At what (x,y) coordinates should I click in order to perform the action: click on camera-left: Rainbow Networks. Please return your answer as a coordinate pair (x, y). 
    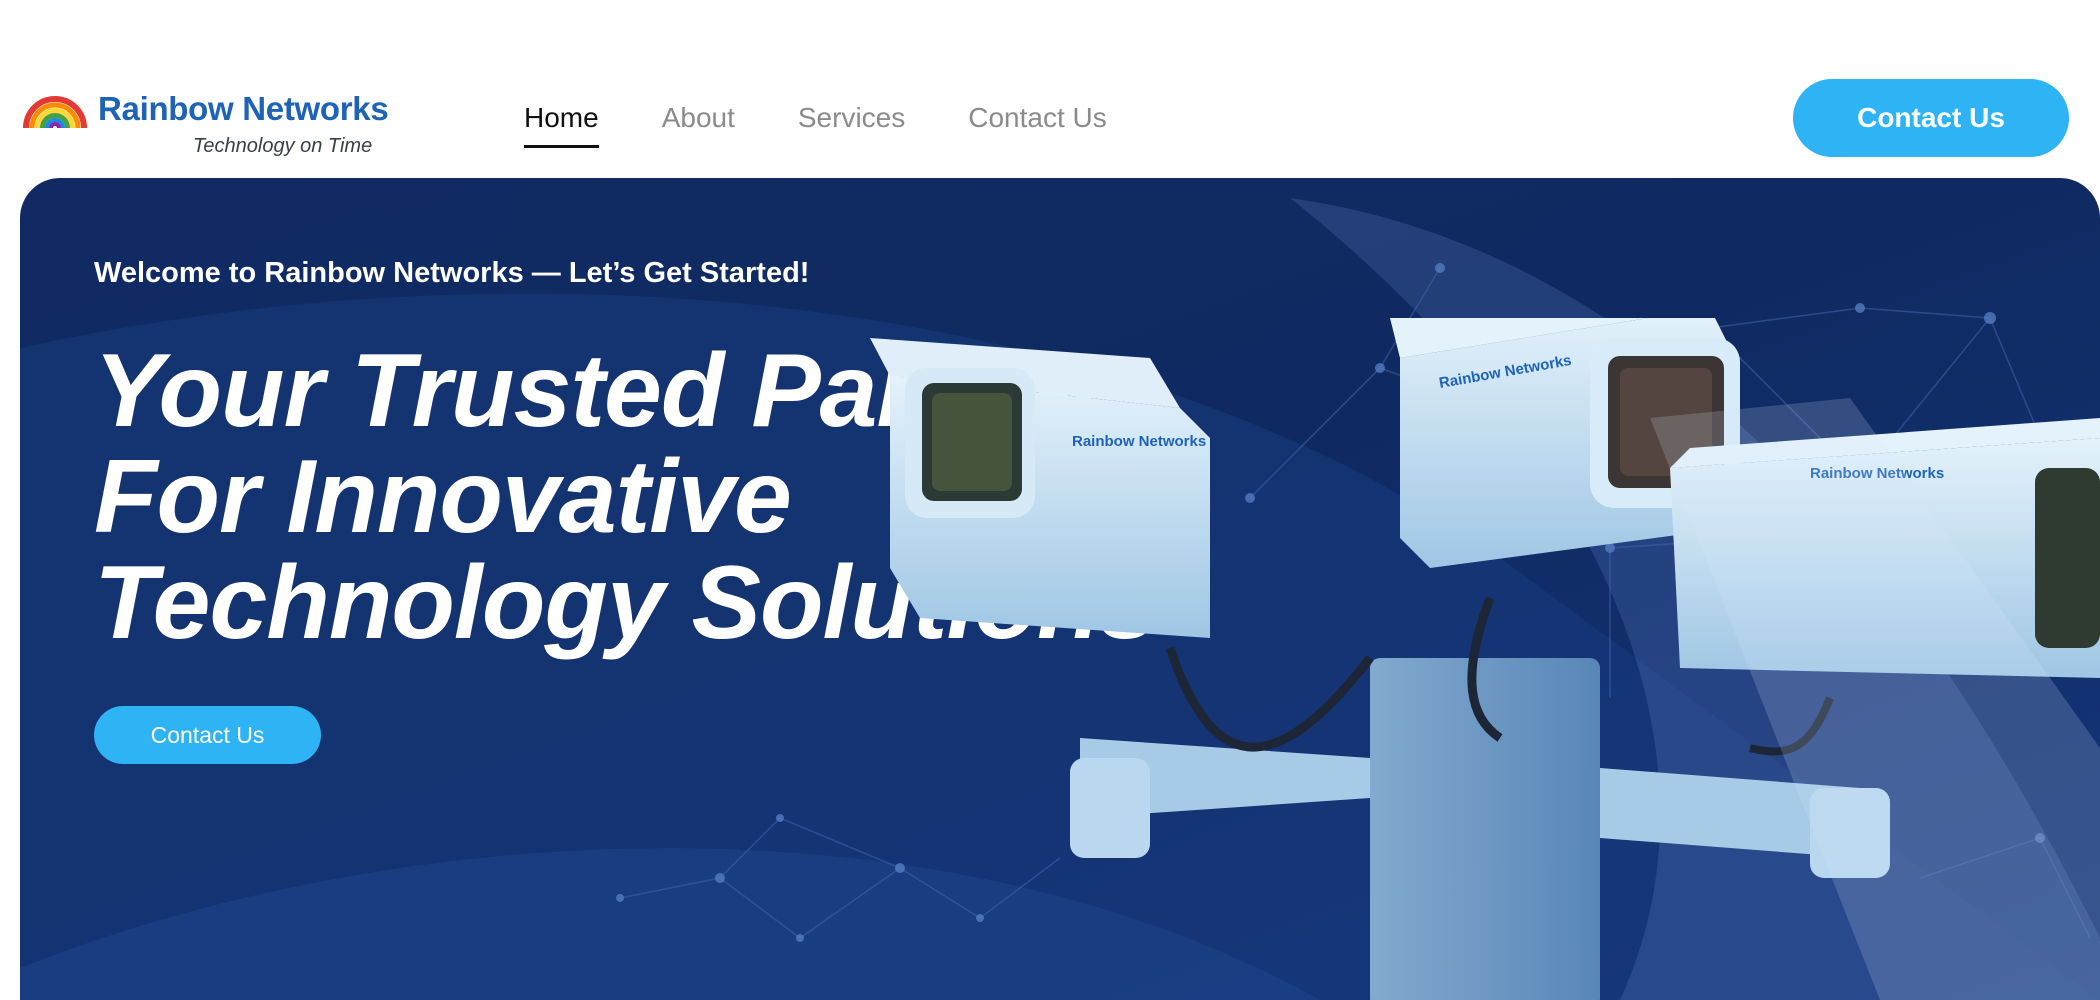
    Looking at the image, I should click on (1040, 488).